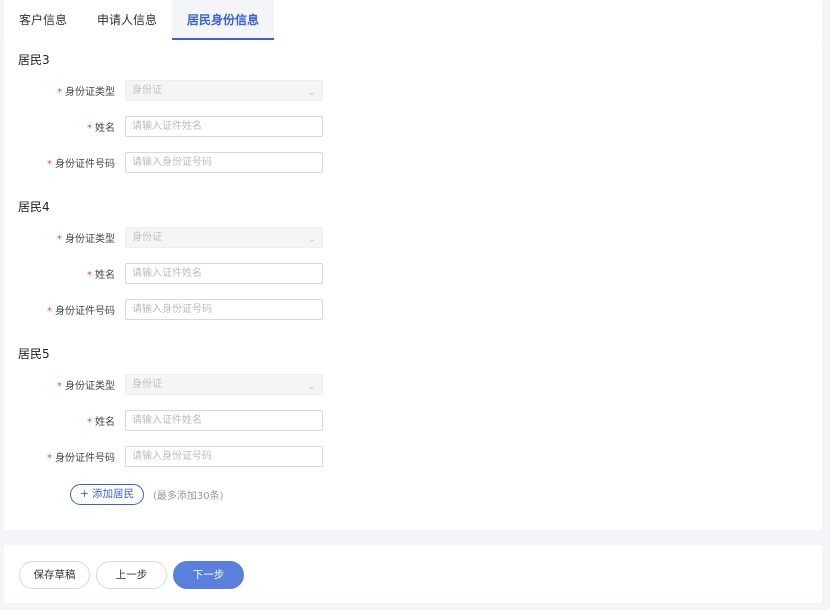 The image size is (830, 610). Describe the element at coordinates (208, 575) in the screenshot. I see `next-step-button: 下一步` at that location.